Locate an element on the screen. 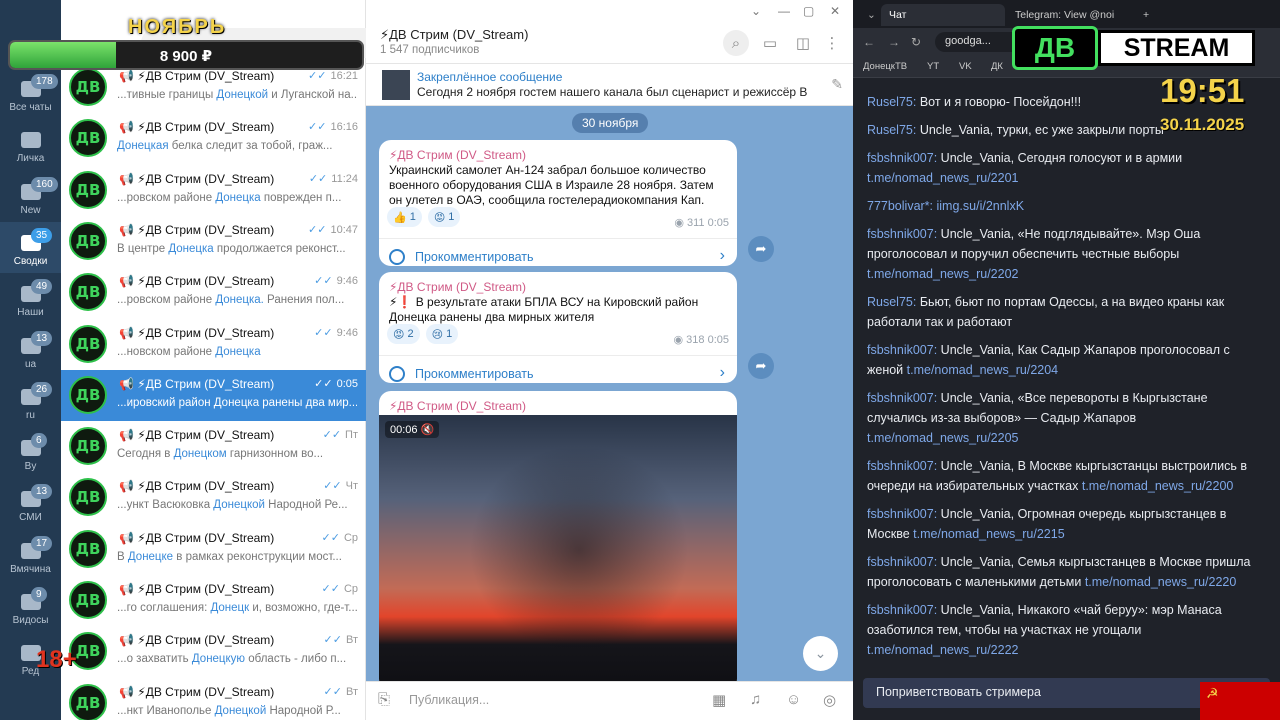  scroll-down-icon: ⌄ is located at coordinates (820, 653).